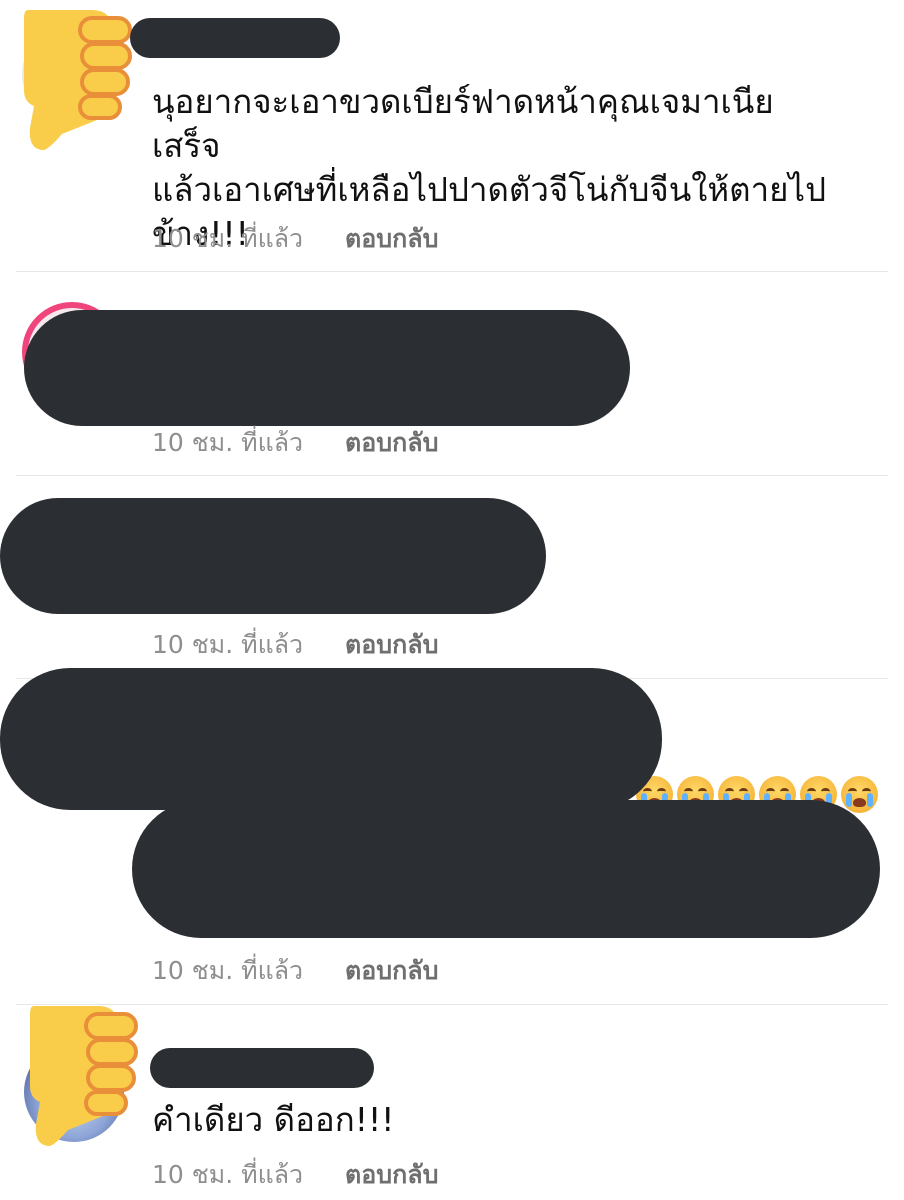  What do you see at coordinates (273, 1119) in the screenshot?
I see `comment-text: คำเดียว ดีออก!!!` at bounding box center [273, 1119].